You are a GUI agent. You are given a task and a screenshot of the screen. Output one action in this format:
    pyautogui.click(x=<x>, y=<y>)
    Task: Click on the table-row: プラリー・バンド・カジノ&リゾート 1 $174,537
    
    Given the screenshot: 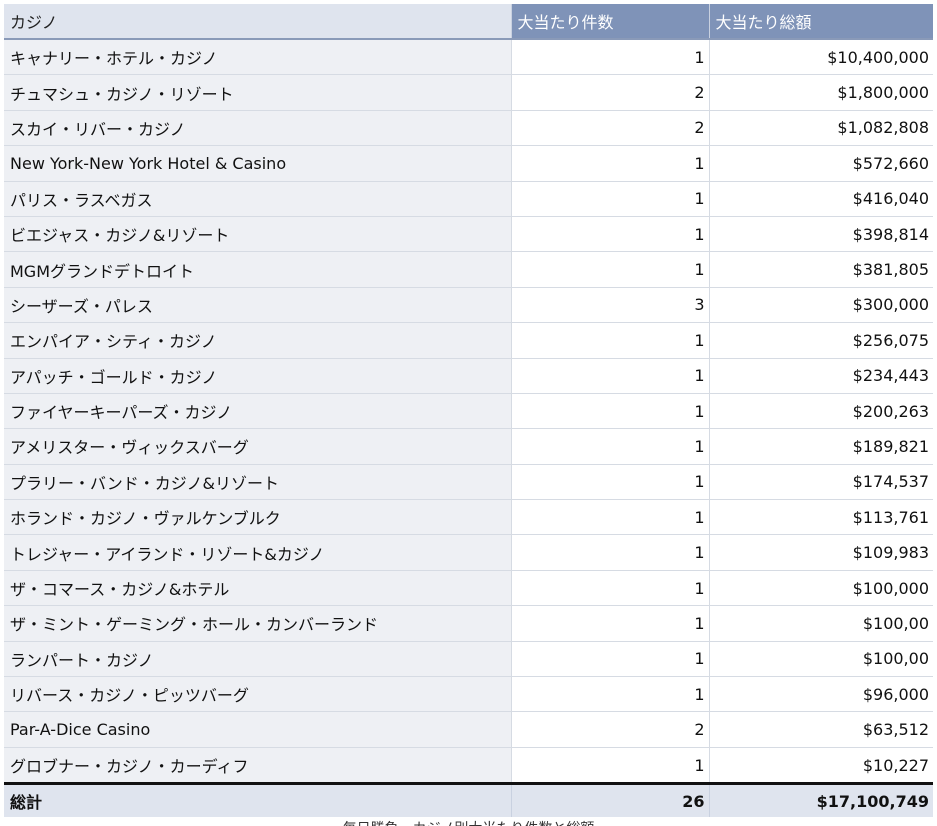 What is the action you would take?
    pyautogui.click(x=468, y=482)
    